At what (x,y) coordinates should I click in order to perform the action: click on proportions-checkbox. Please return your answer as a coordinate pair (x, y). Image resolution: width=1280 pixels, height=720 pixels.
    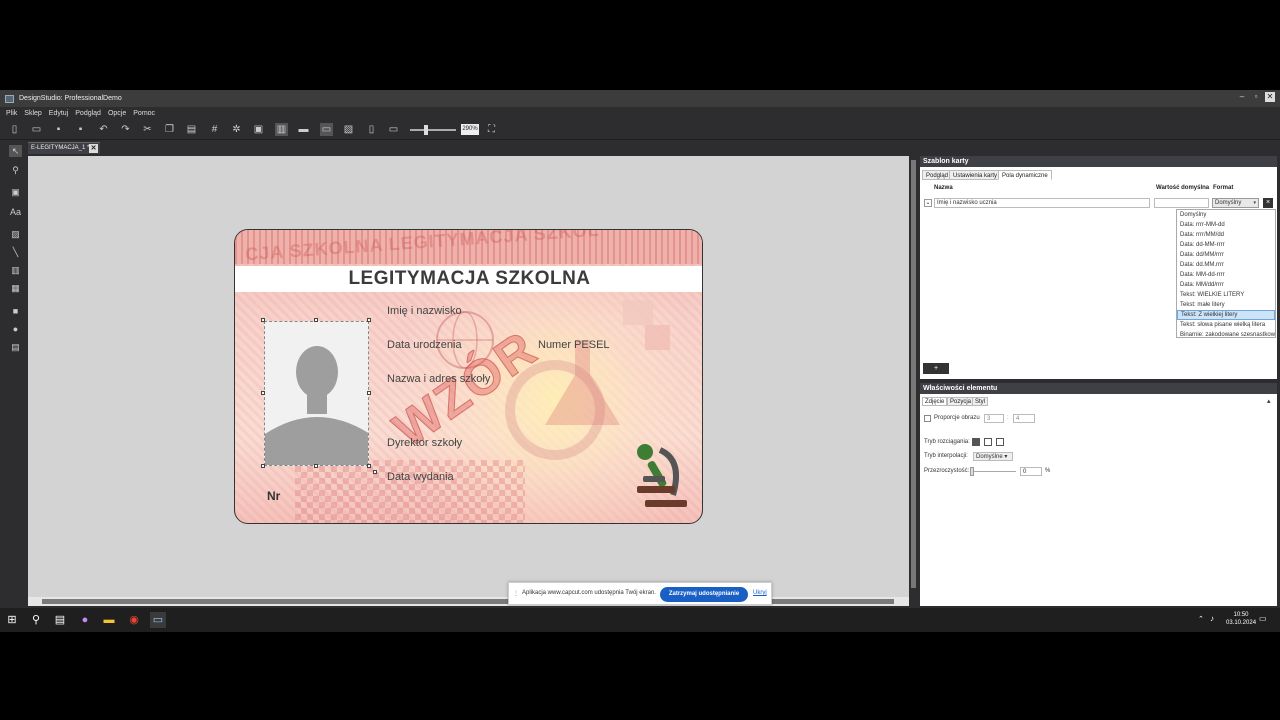
    Looking at the image, I should click on (927, 418).